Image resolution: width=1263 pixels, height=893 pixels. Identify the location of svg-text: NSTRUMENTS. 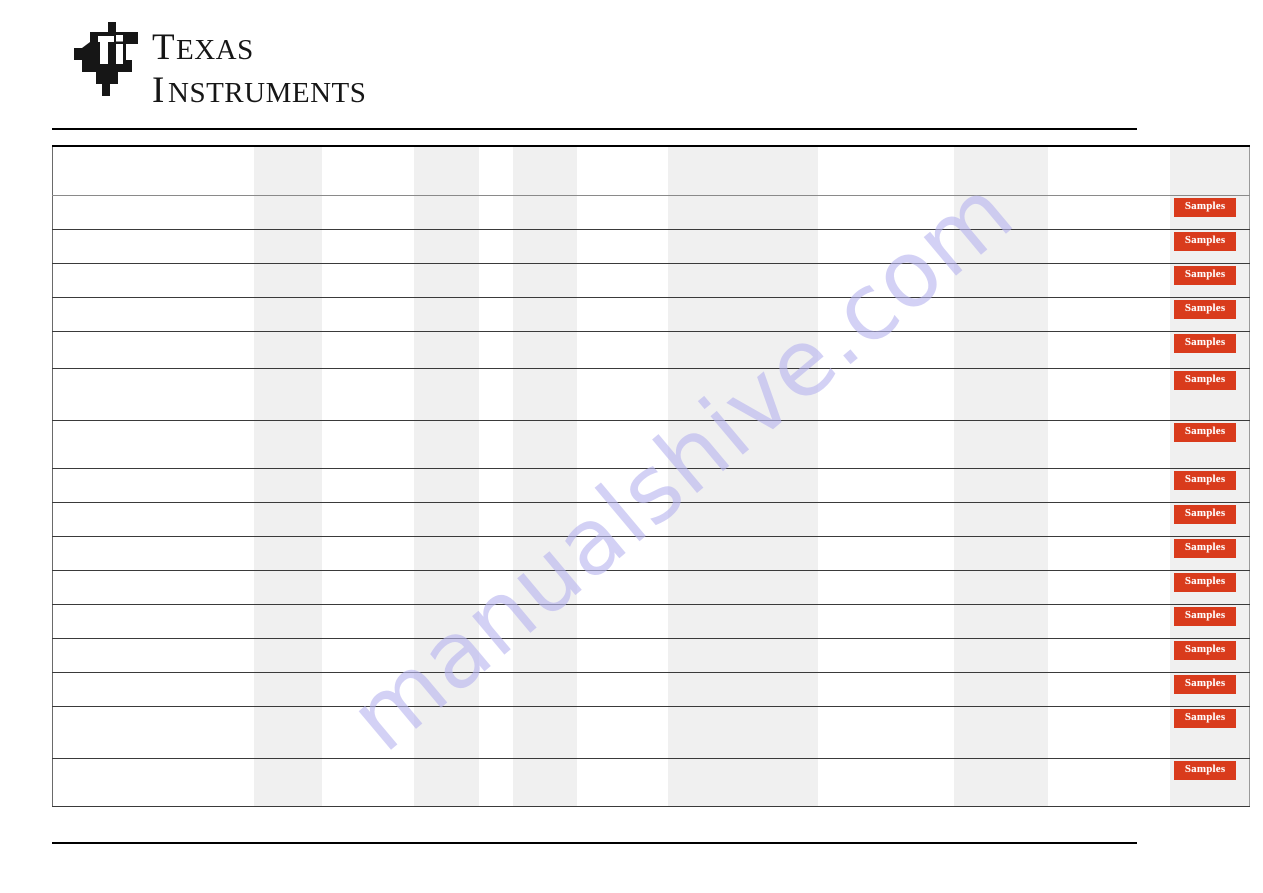
(267, 93).